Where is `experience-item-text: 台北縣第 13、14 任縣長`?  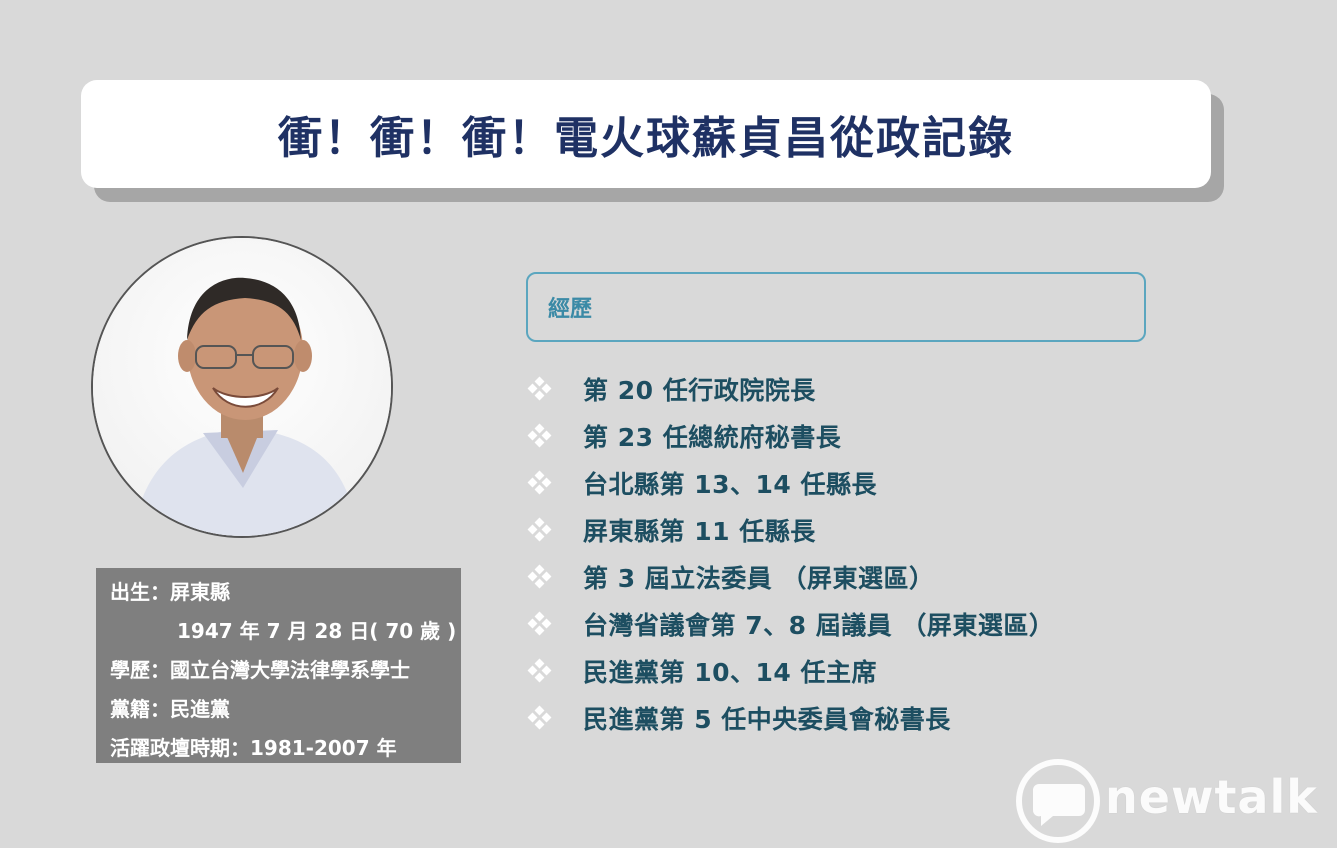 experience-item-text: 台北縣第 13、14 任縣長 is located at coordinates (730, 484).